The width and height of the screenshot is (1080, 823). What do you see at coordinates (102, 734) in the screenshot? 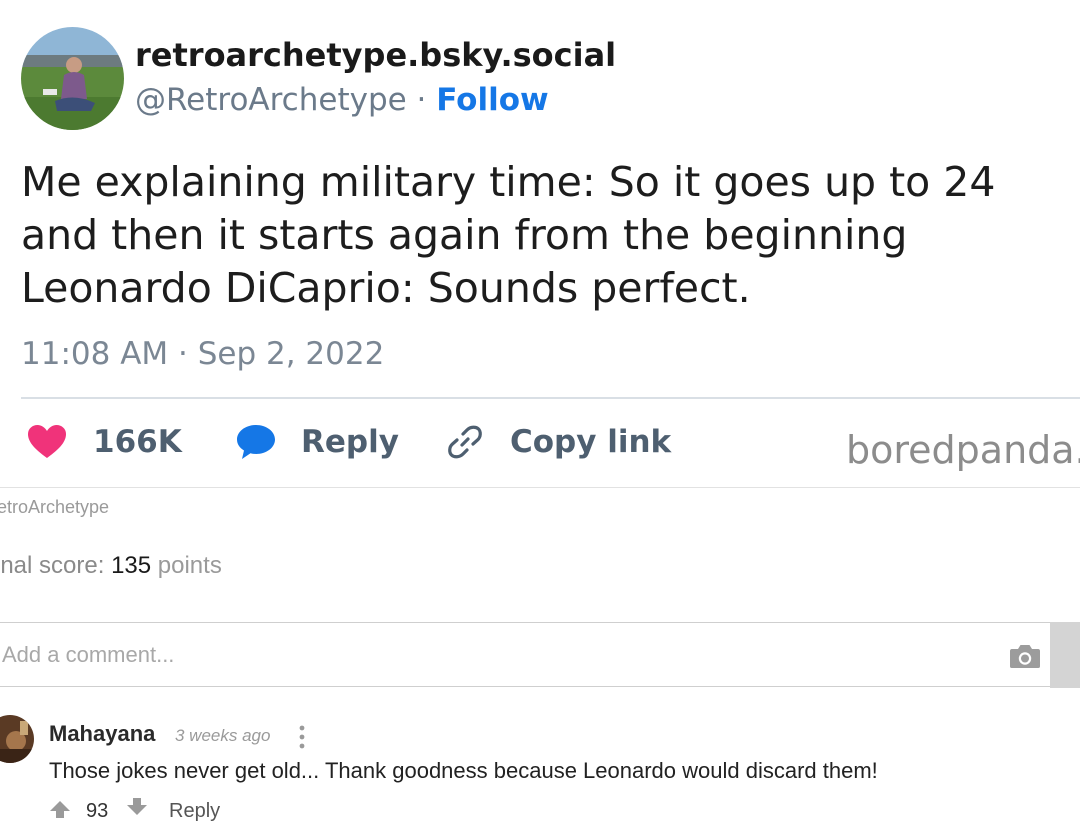
I see `commenter-name: Mahayana` at bounding box center [102, 734].